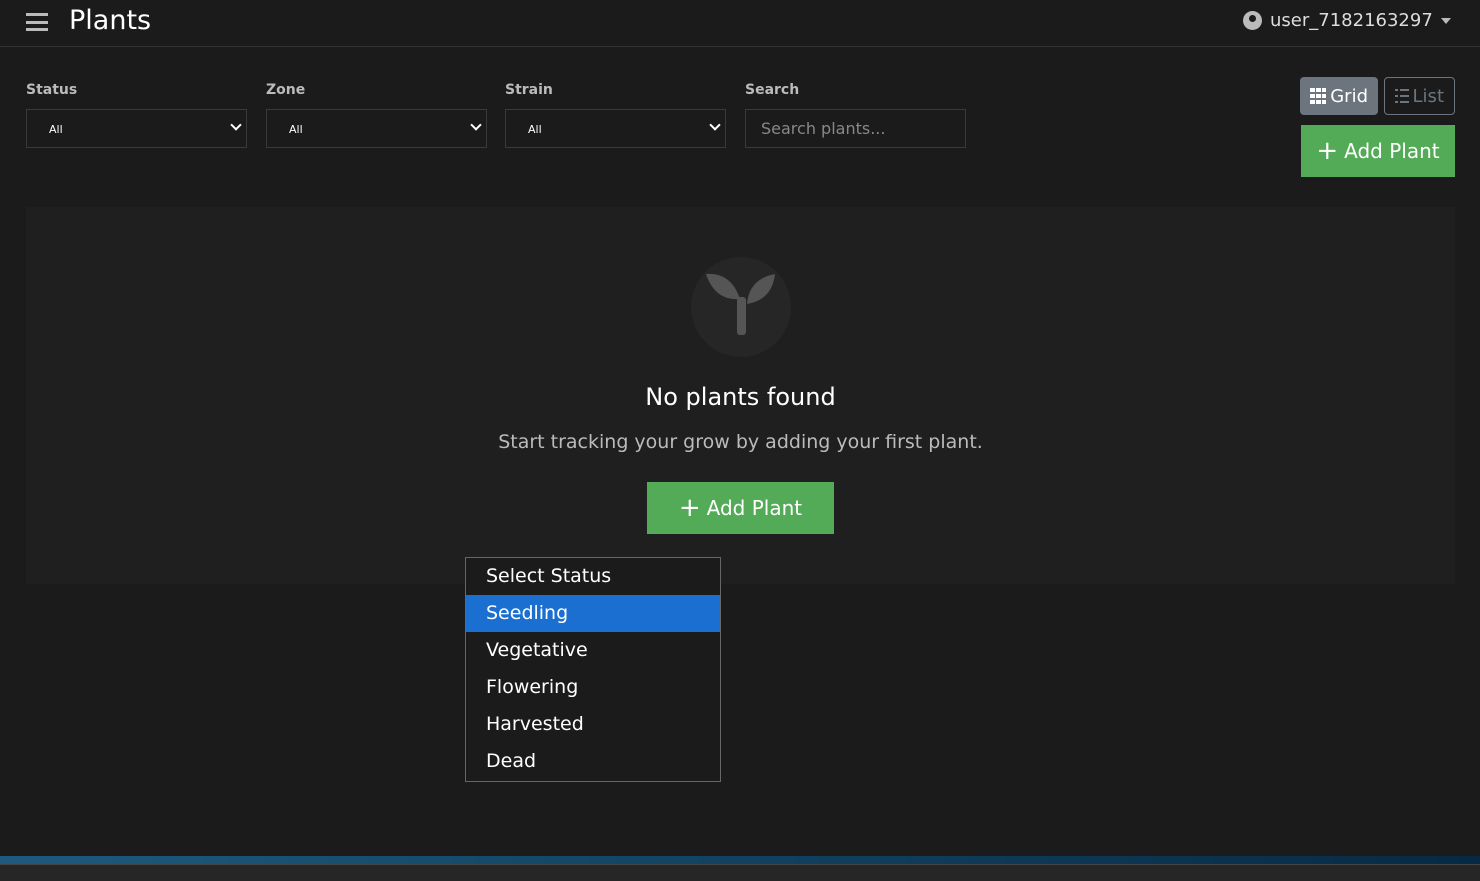 This screenshot has width=1480, height=881. I want to click on list-label: List, so click(1428, 96).